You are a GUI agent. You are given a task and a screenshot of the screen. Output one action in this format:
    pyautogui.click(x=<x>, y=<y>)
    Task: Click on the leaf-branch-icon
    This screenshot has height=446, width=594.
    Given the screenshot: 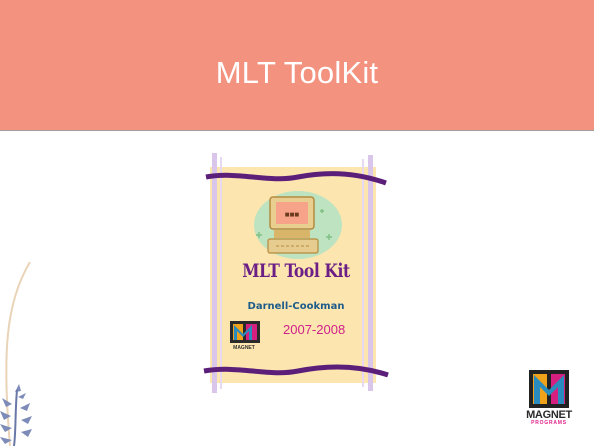 What is the action you would take?
    pyautogui.click(x=16, y=354)
    